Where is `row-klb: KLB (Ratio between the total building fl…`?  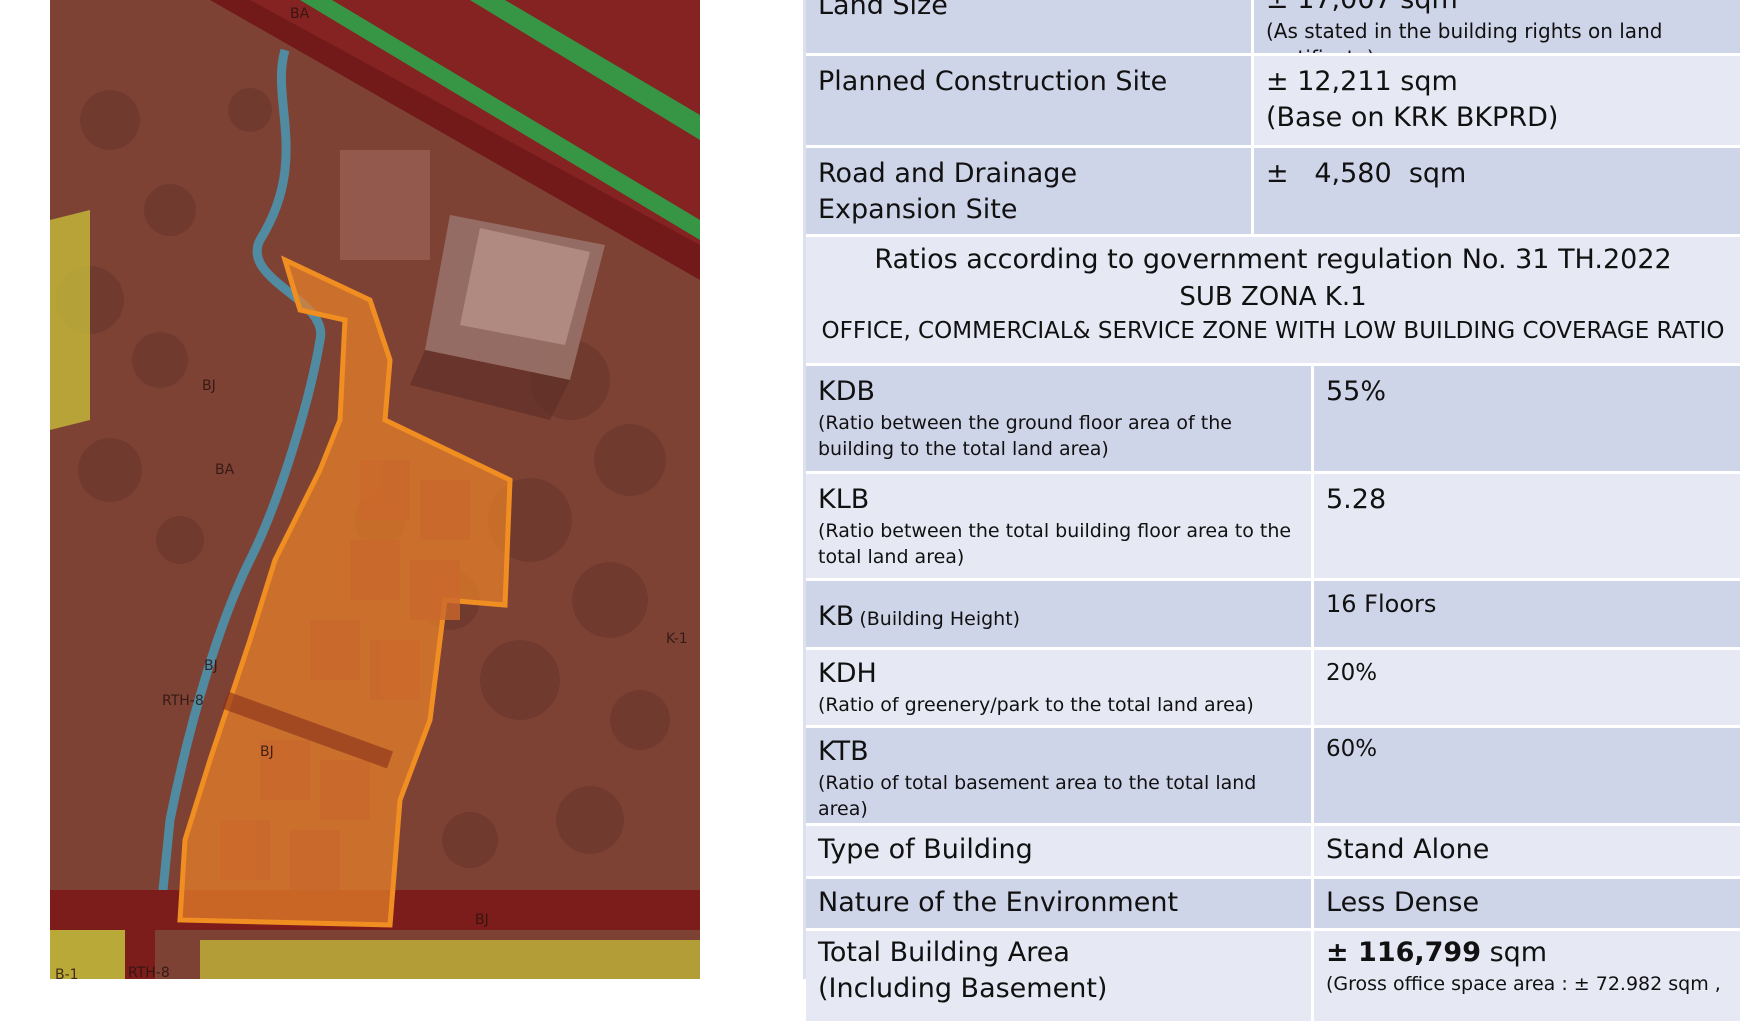 row-klb: KLB (Ratio between the total building fl… is located at coordinates (1273, 527).